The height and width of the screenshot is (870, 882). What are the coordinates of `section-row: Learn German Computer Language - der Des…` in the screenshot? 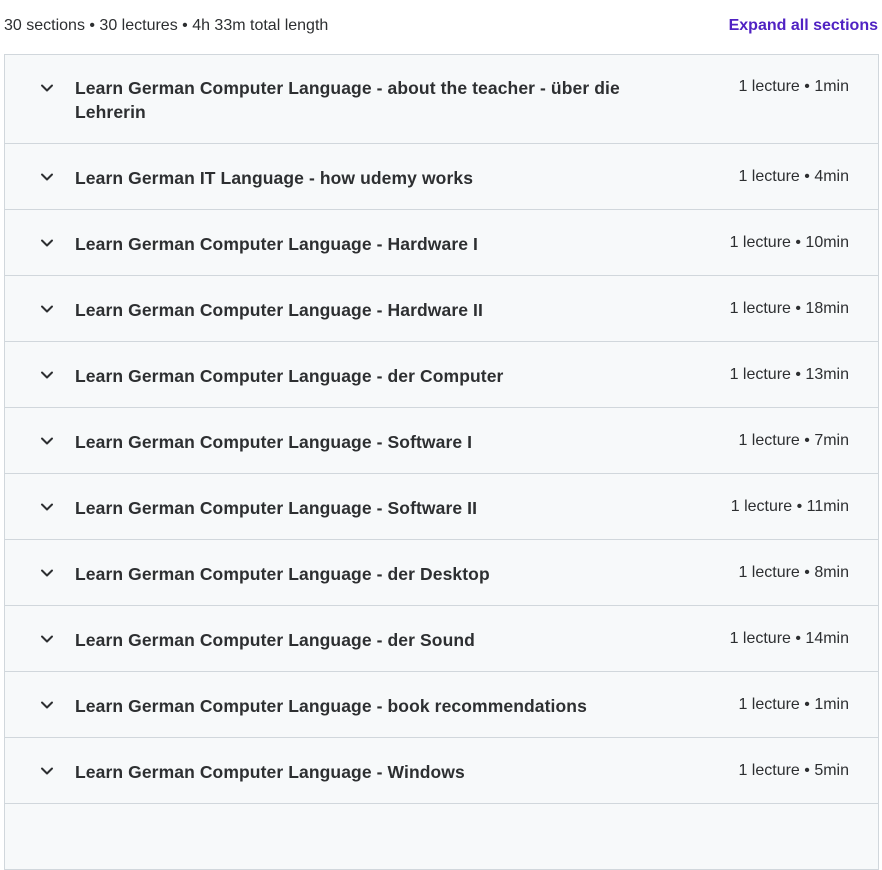 It's located at (441, 573).